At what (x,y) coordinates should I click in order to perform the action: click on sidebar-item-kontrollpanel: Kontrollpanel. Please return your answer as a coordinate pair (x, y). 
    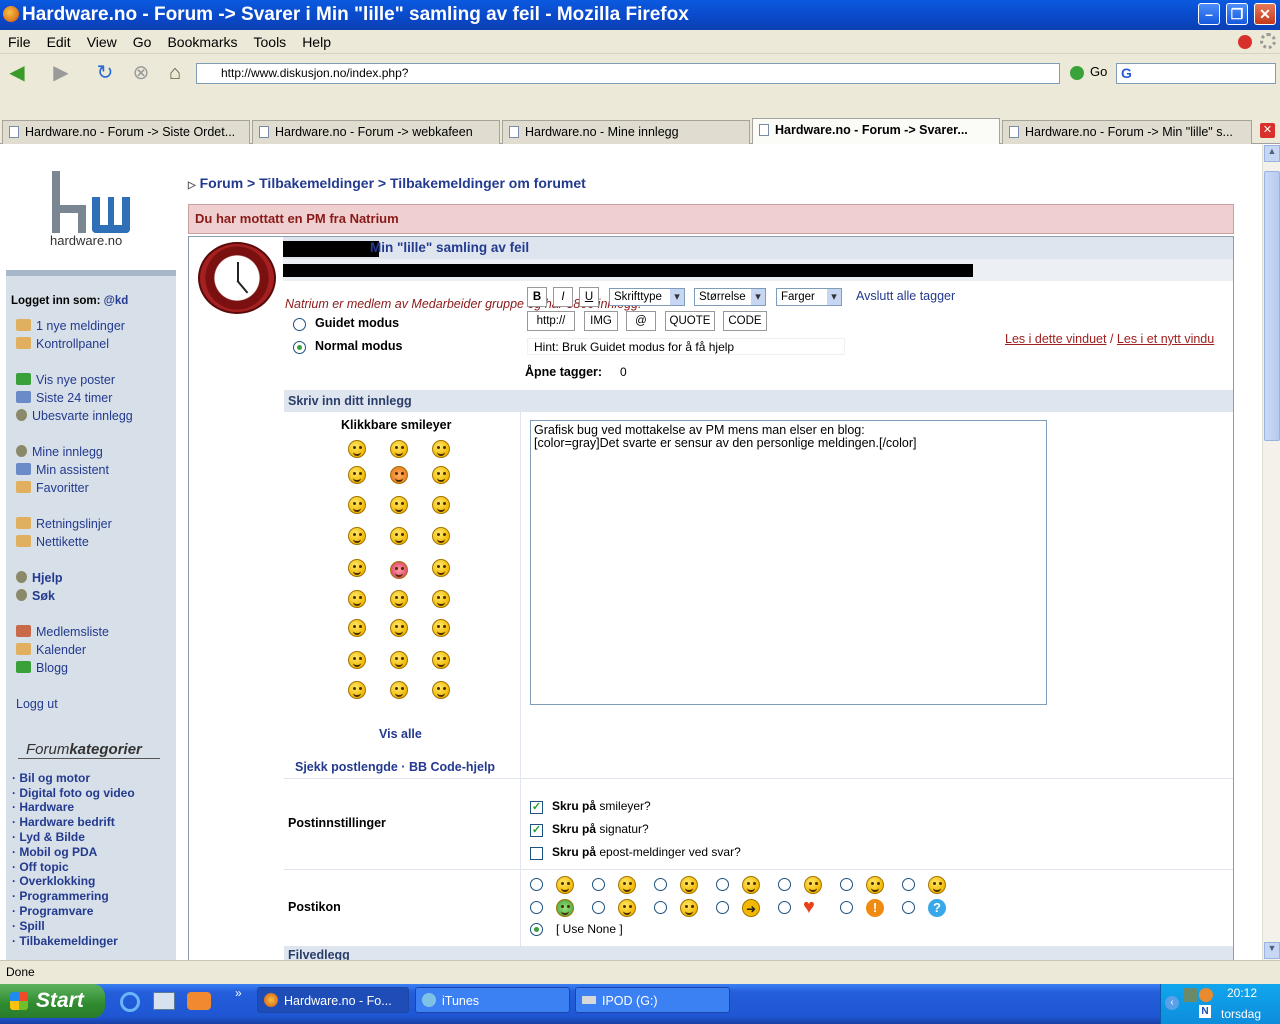
    Looking at the image, I should click on (62, 344).